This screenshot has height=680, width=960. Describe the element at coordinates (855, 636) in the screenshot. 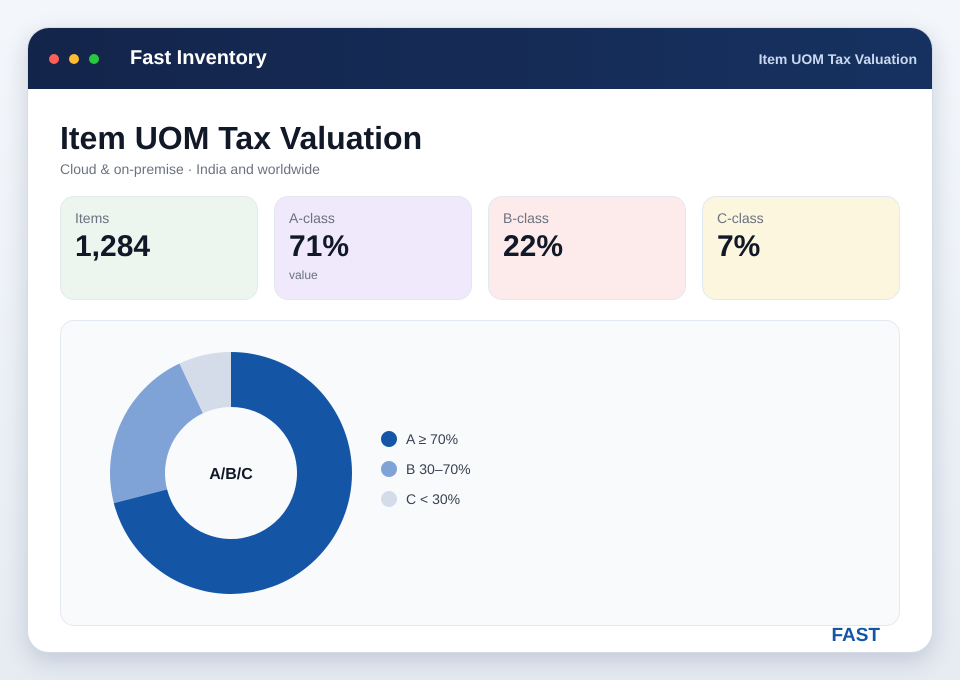

I see `brand-wordmark: FAST` at that location.